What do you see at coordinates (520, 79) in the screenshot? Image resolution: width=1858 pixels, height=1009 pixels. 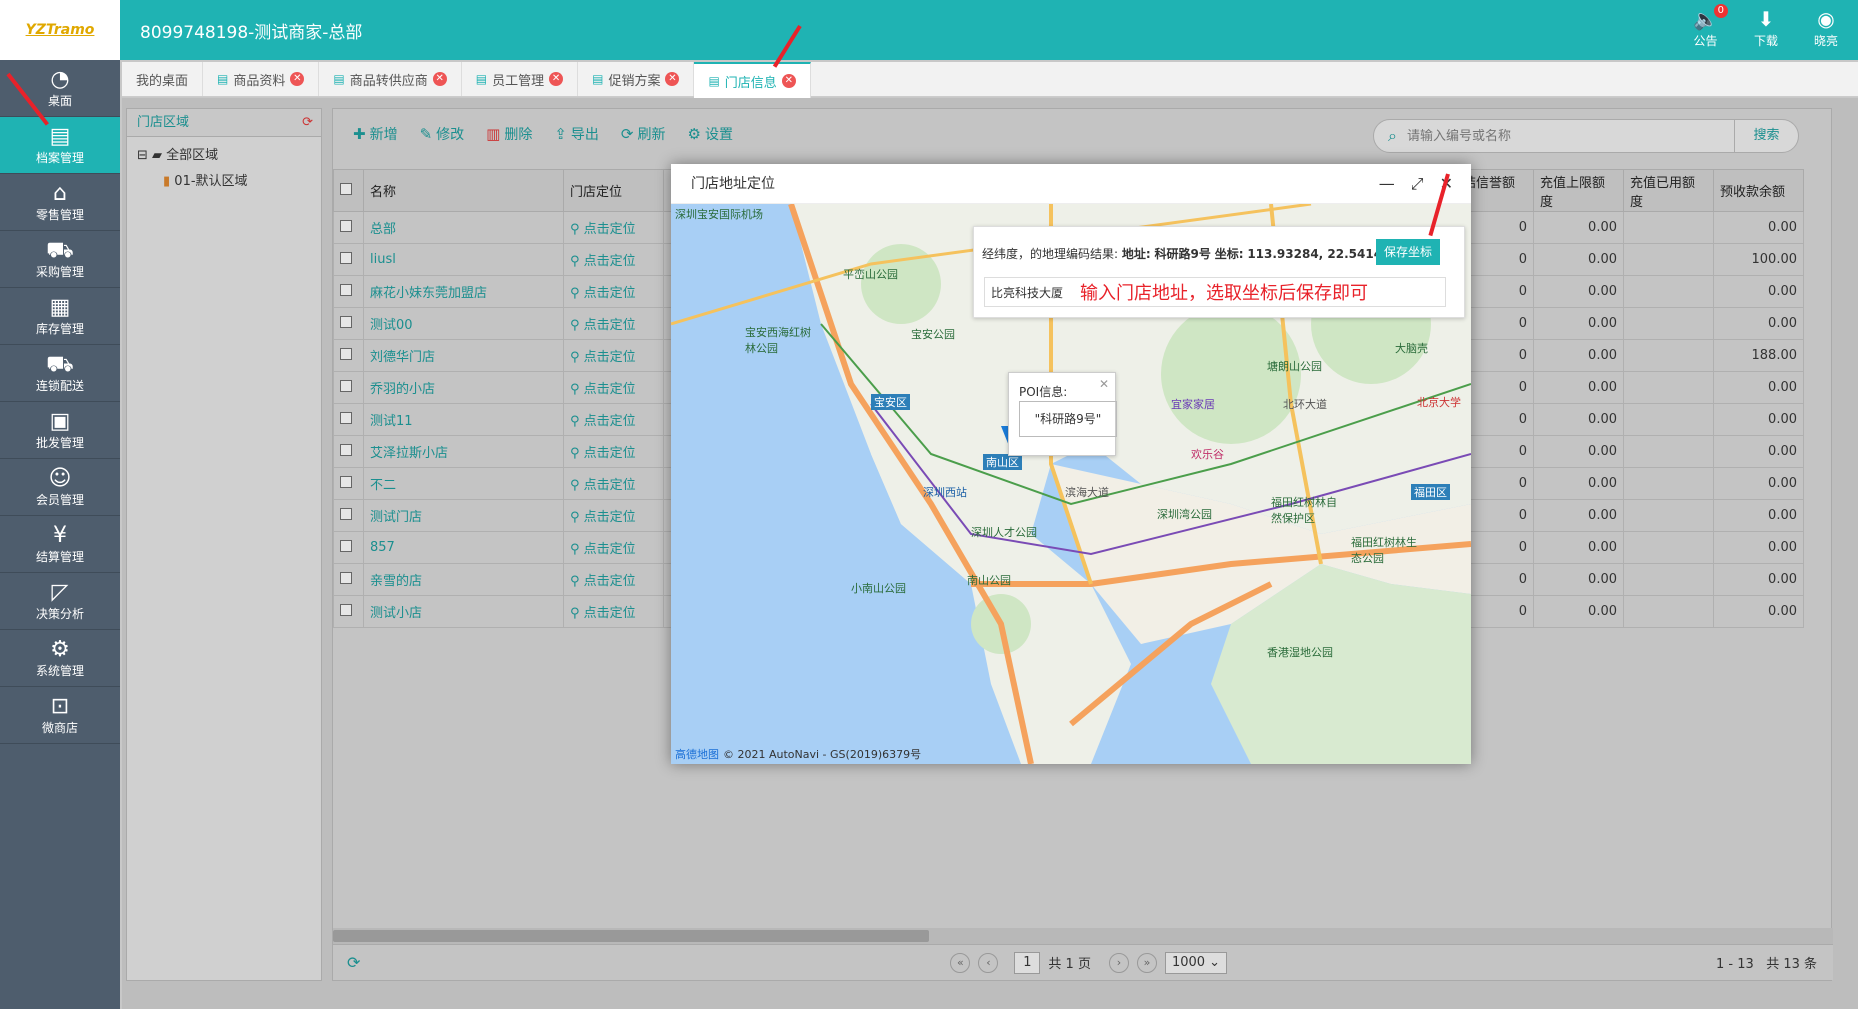 I see `tab-employee: ▤ 员工管理 ✕` at bounding box center [520, 79].